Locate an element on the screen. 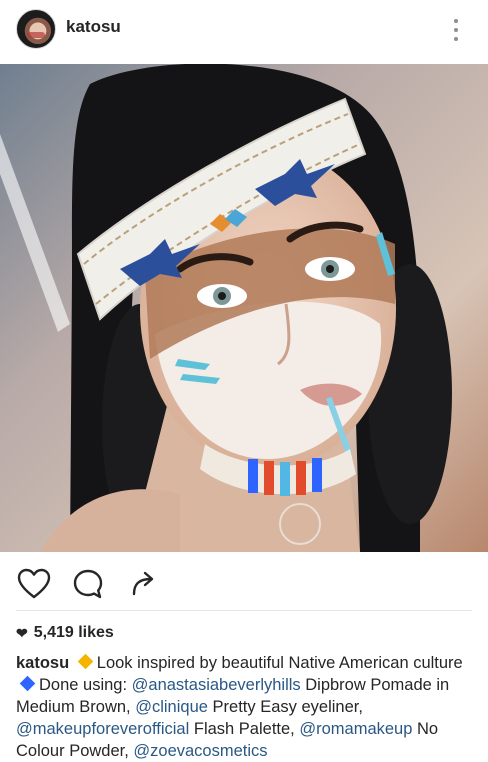 The width and height of the screenshot is (488, 762). mention-zoevacosmetics: @zoevacosmetics is located at coordinates (200, 751).